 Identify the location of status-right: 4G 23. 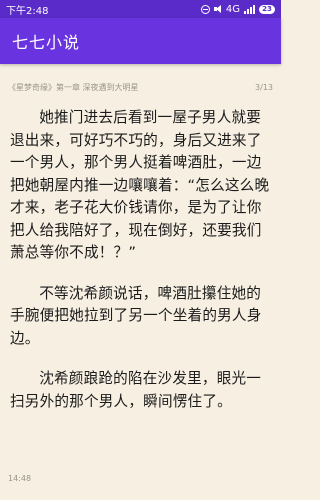
(237, 9).